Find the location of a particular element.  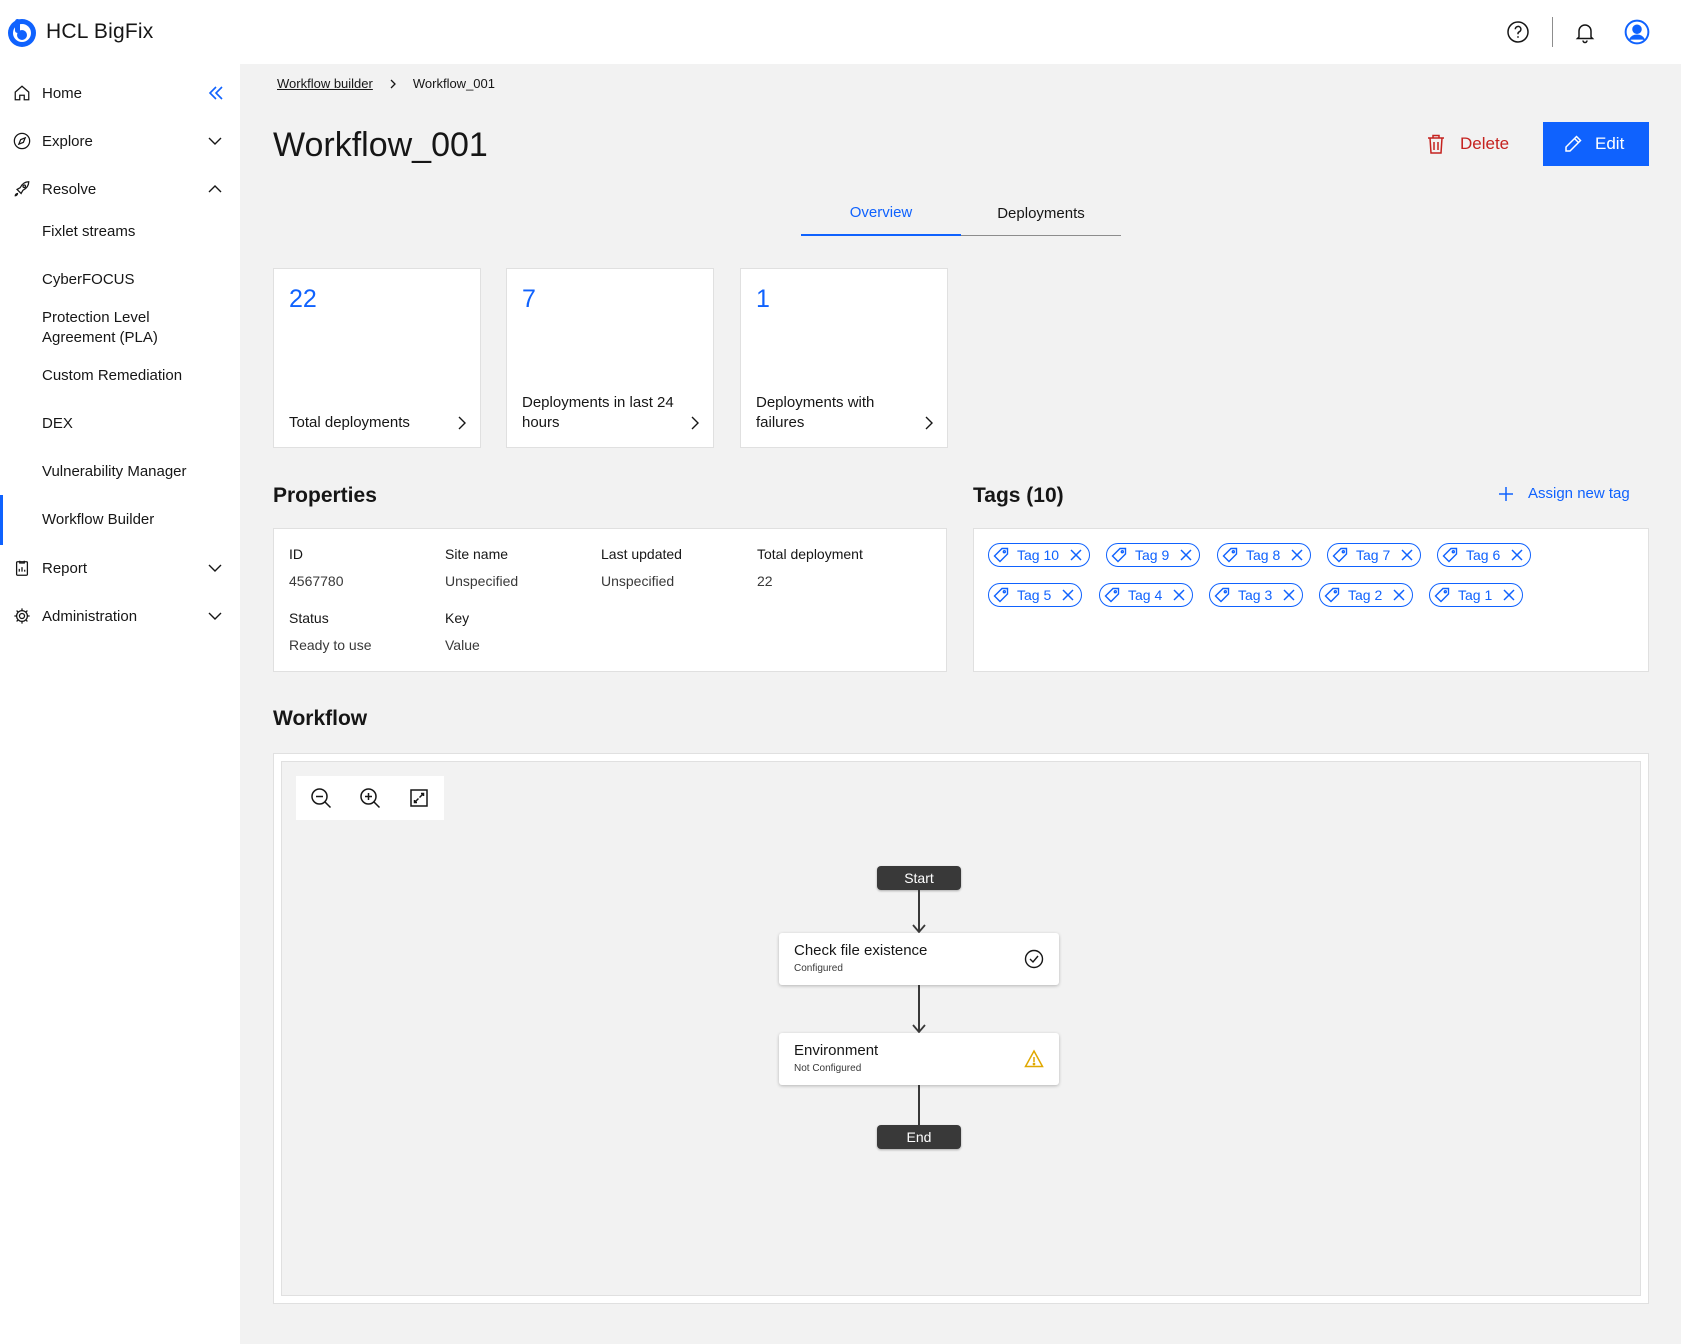

property-total-deployment: Total deployment 22 is located at coordinates (810, 567).